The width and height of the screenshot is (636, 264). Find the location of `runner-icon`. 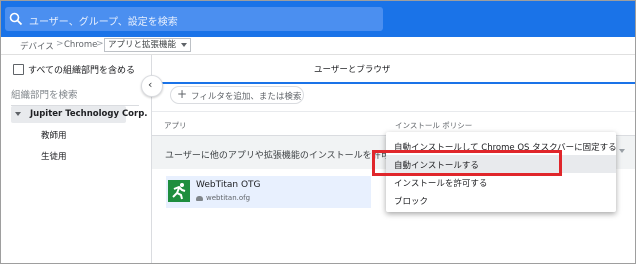

runner-icon is located at coordinates (179, 191).